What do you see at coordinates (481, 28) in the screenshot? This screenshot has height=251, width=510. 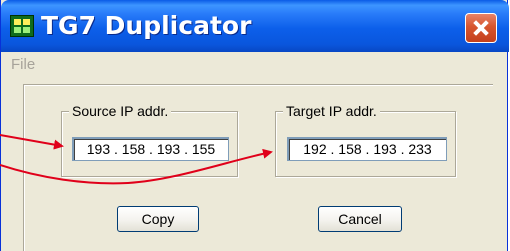 I see `close-icon` at bounding box center [481, 28].